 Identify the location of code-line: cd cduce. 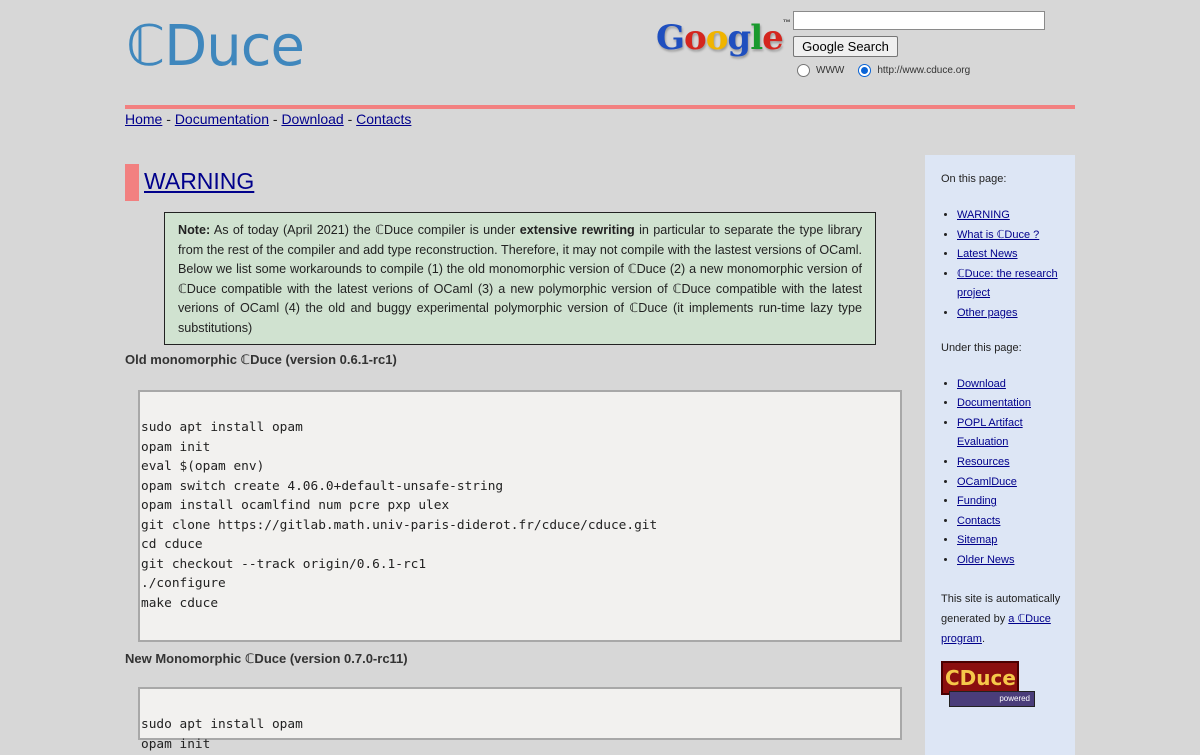
(172, 544).